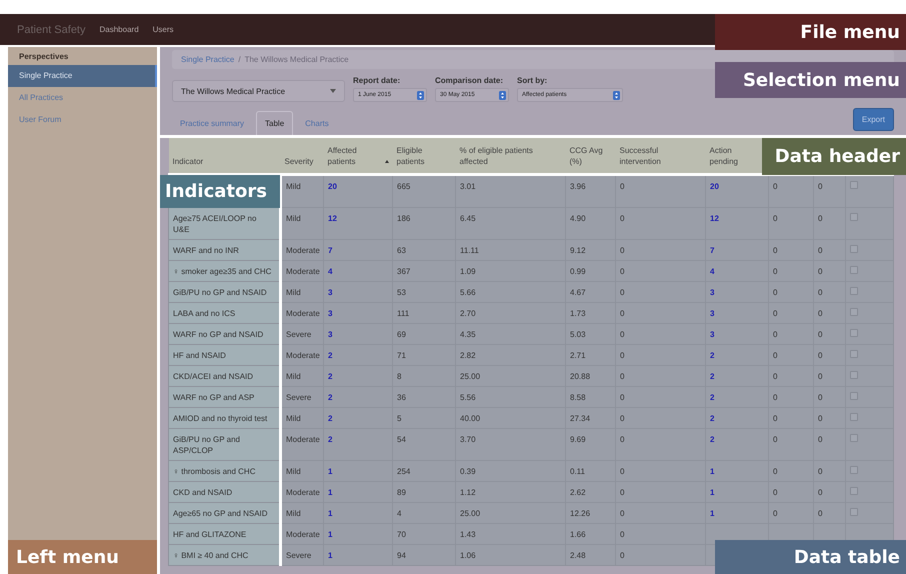 The width and height of the screenshot is (906, 574). What do you see at coordinates (578, 555) in the screenshot?
I see `table-cell: 2.48` at bounding box center [578, 555].